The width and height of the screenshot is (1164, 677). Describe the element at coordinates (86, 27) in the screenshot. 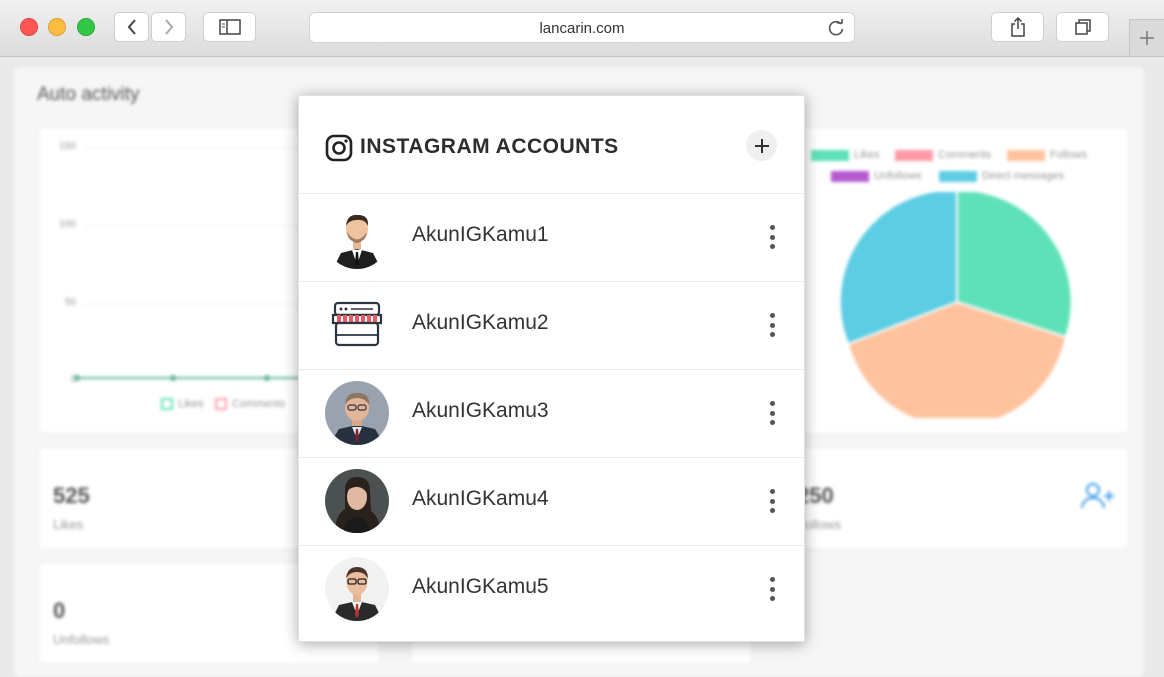

I see `zoom-window-button` at that location.